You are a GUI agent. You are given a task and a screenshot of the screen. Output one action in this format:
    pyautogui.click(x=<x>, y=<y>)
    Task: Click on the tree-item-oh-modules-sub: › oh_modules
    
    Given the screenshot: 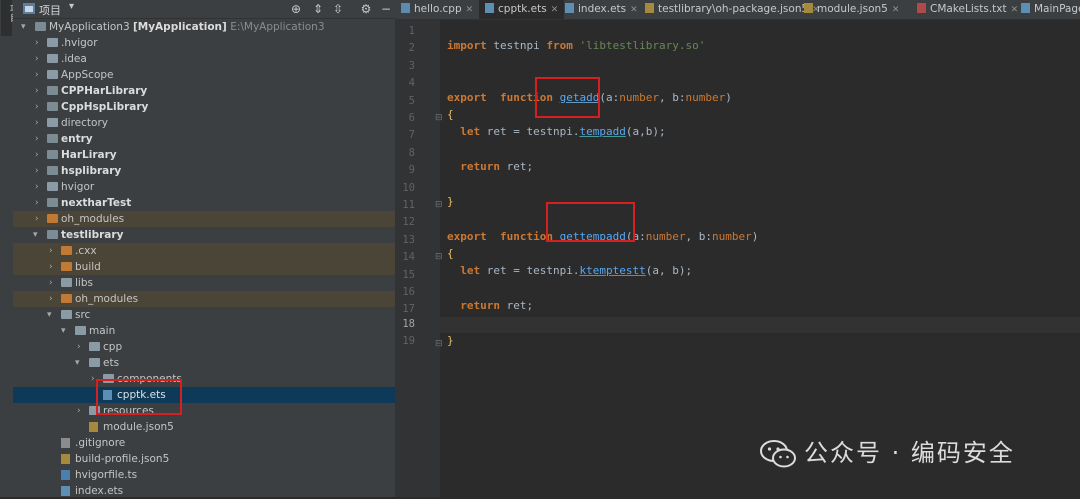 What is the action you would take?
    pyautogui.click(x=204, y=299)
    